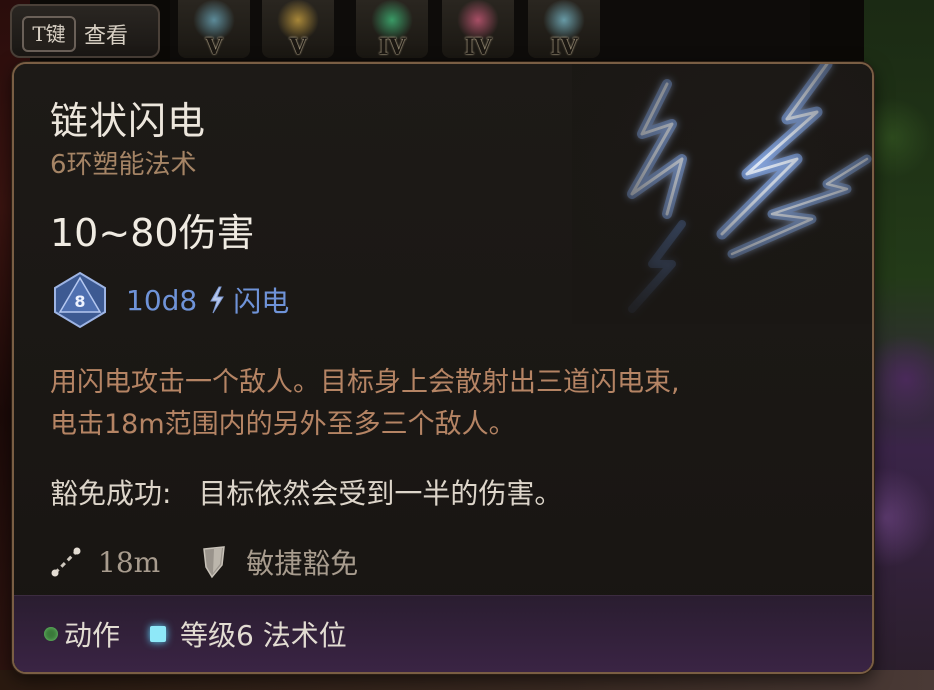  I want to click on spell-slot-icon, so click(158, 634).